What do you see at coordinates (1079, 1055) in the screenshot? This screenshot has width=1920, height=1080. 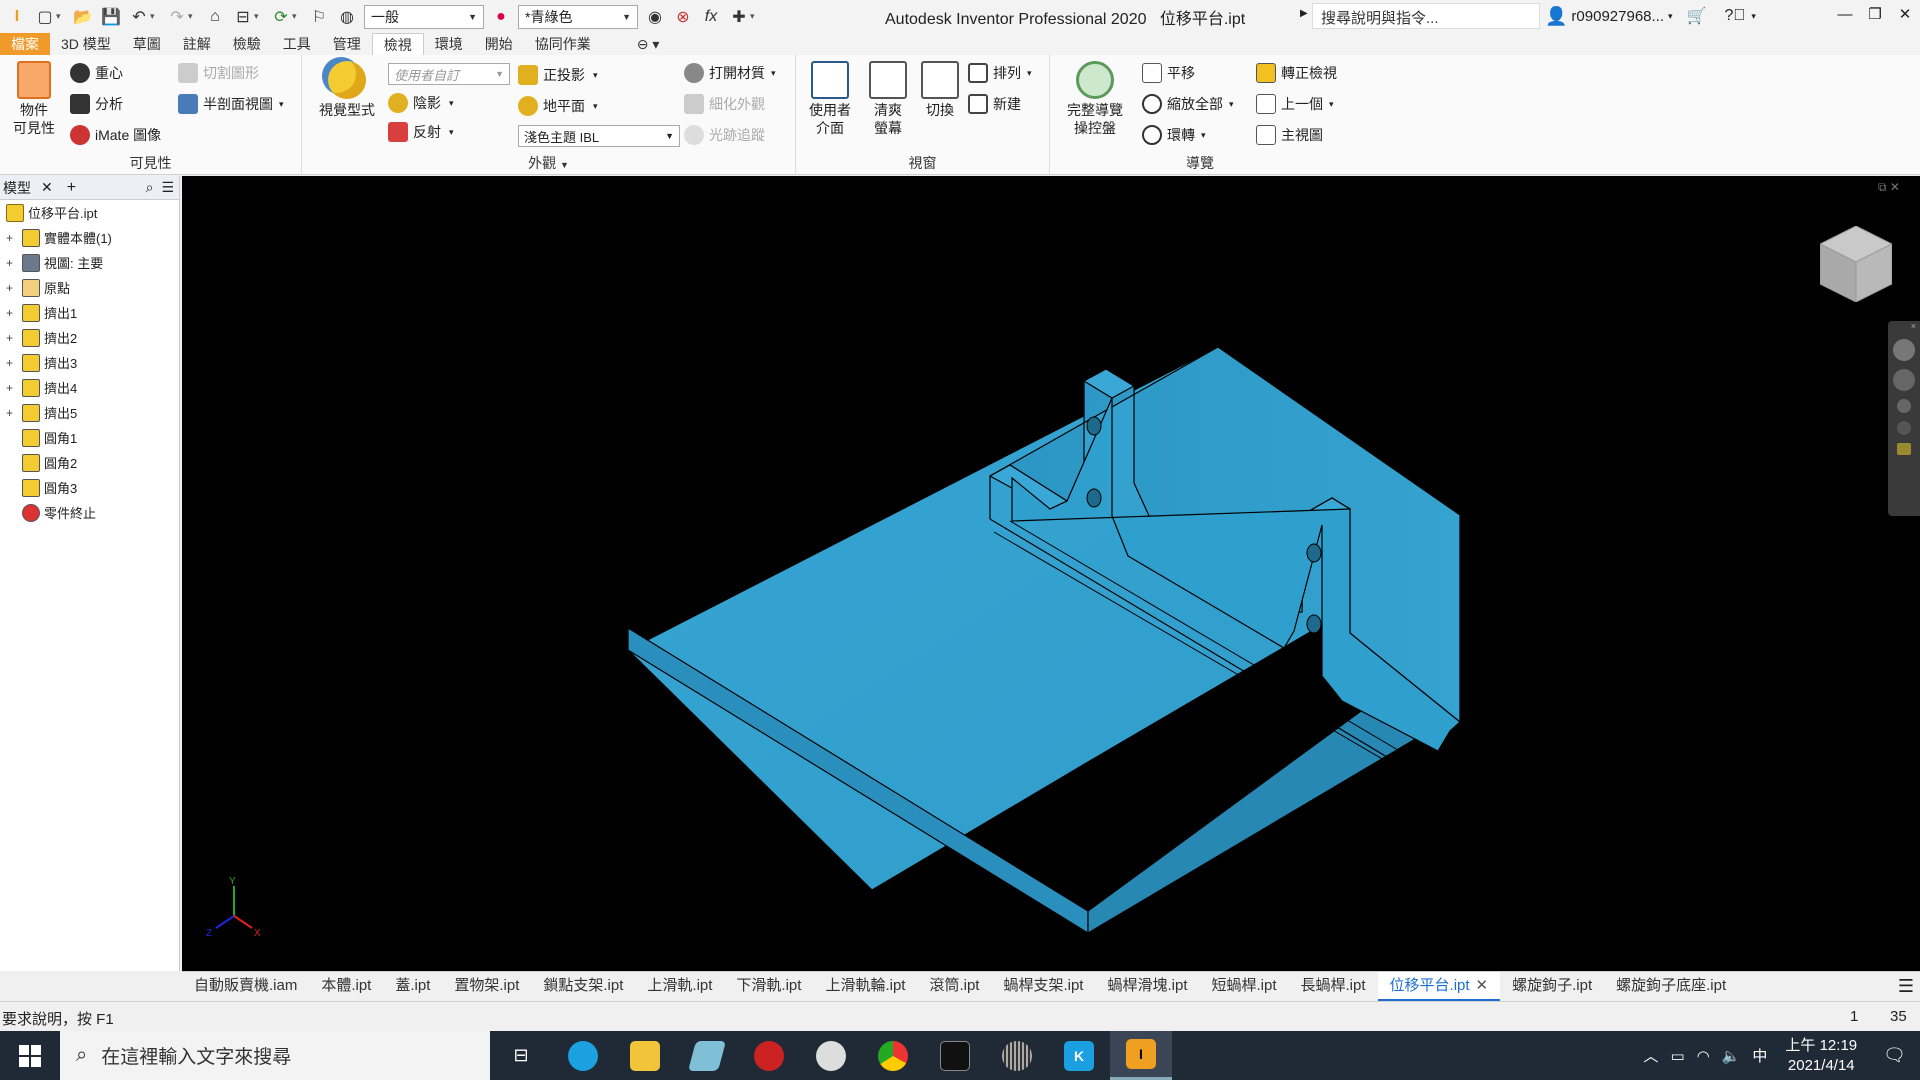 I see `taskbar-app-9: K` at bounding box center [1079, 1055].